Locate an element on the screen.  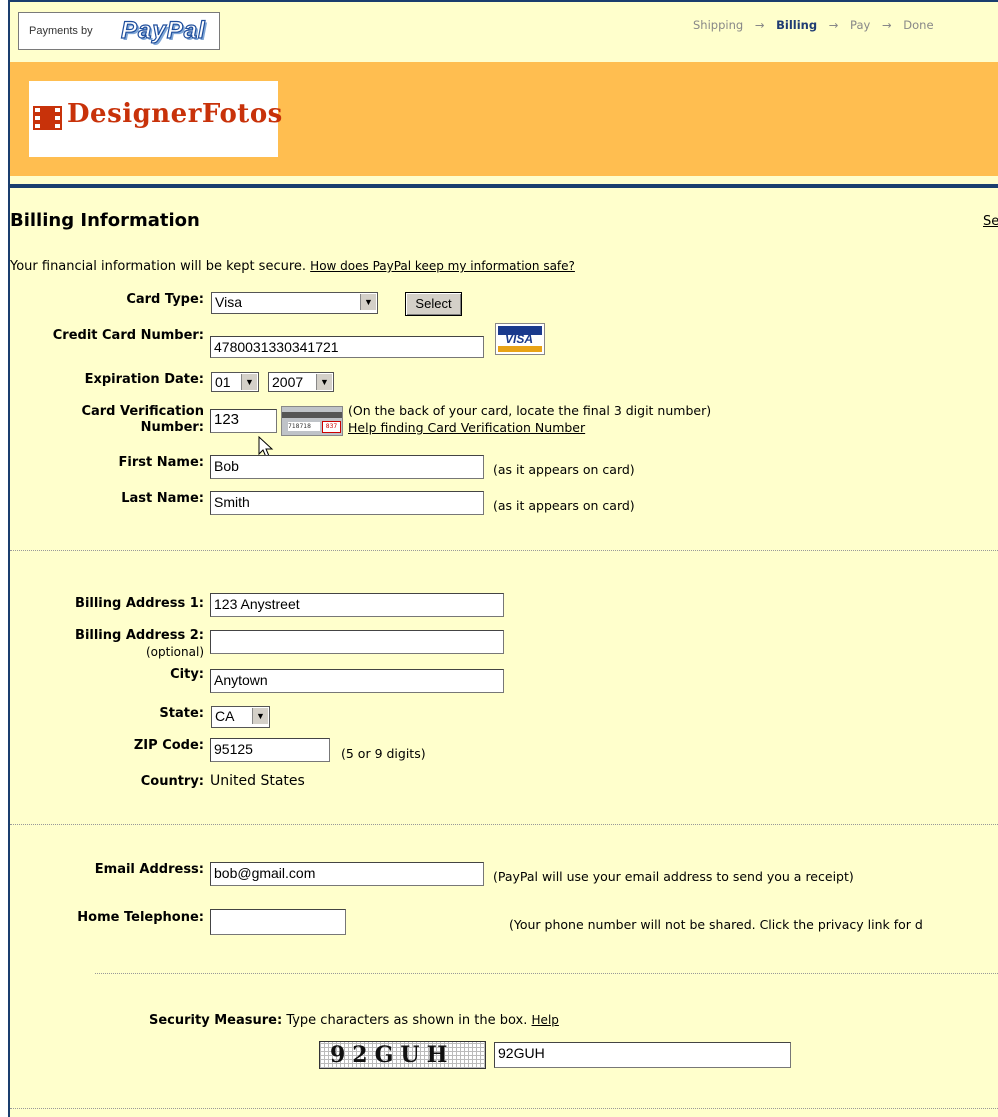
visa-logo-text: VISA is located at coordinates (519, 339).